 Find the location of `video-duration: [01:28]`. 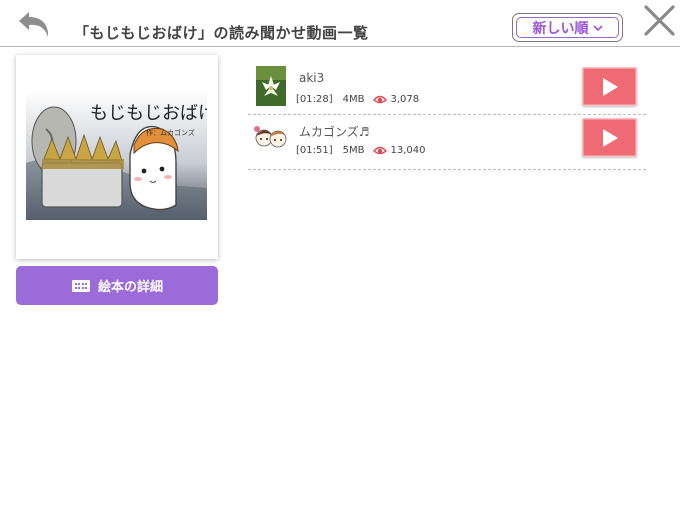

video-duration: [01:28] is located at coordinates (314, 99).